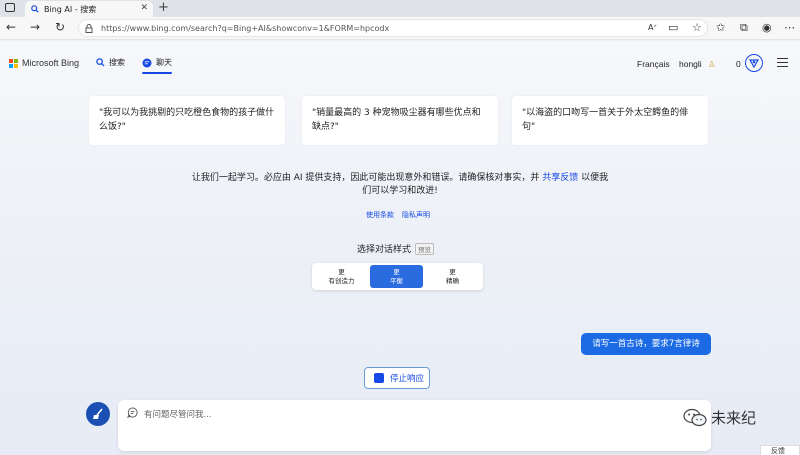  I want to click on chat-icon, so click(147, 62).